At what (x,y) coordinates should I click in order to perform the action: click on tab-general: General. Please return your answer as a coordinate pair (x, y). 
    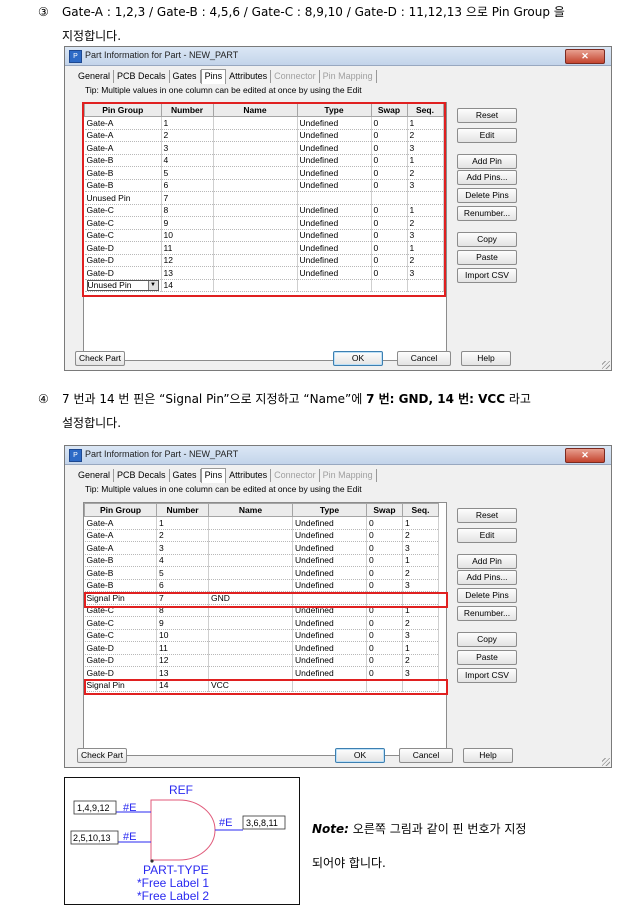
    Looking at the image, I should click on (95, 475).